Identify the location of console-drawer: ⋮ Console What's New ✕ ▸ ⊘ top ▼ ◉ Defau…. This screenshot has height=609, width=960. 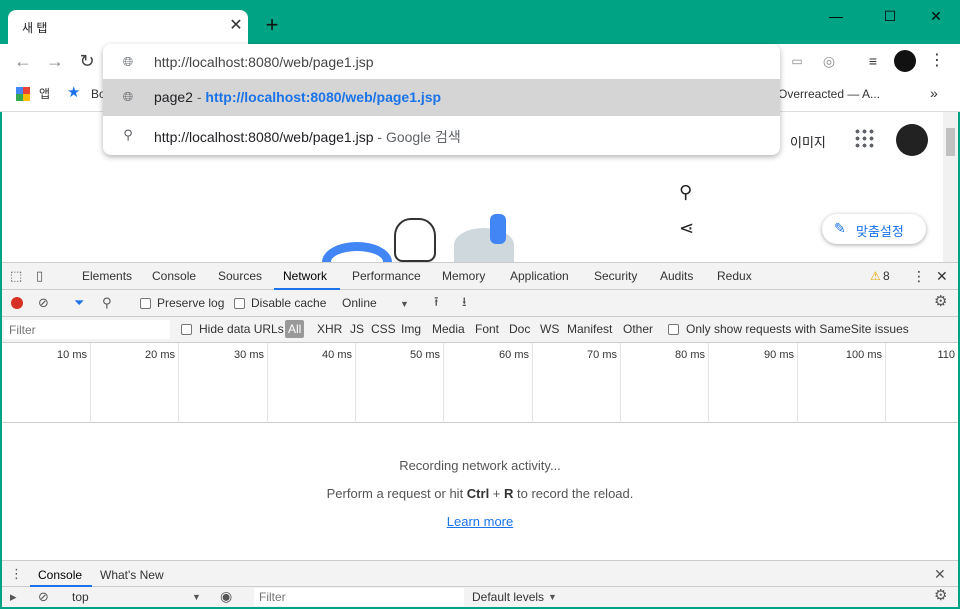
(480, 583).